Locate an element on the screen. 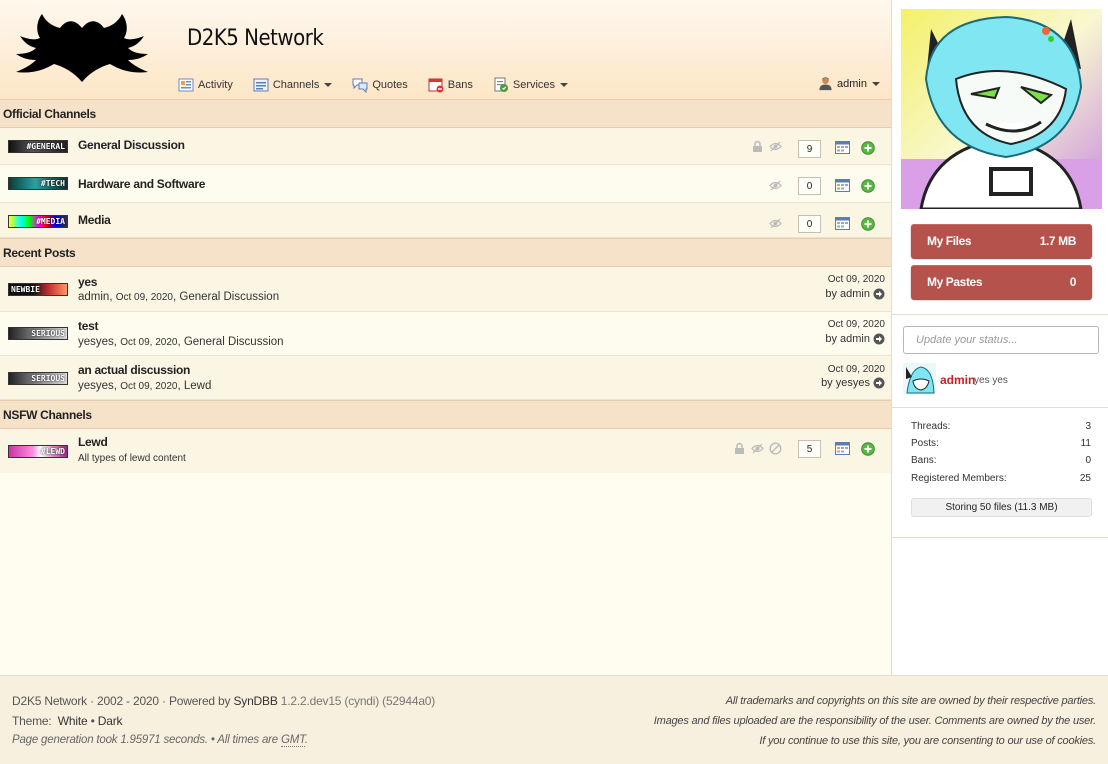  channel-name: Hardware and Software is located at coordinates (141, 184).